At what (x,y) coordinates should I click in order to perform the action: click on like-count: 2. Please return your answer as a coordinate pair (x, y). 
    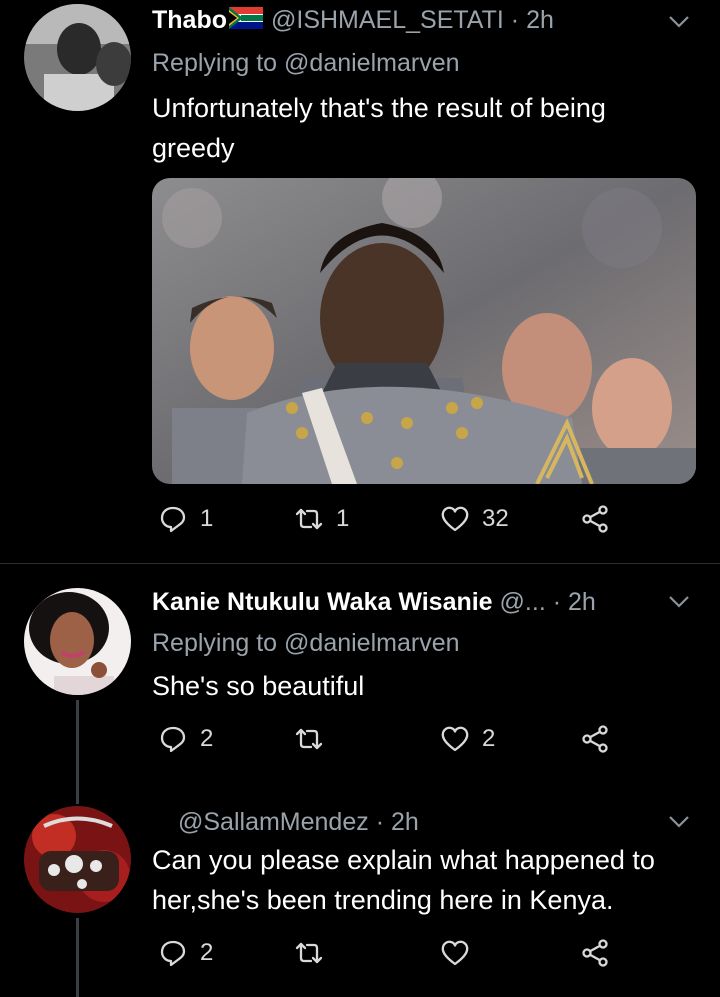
    Looking at the image, I should click on (489, 738).